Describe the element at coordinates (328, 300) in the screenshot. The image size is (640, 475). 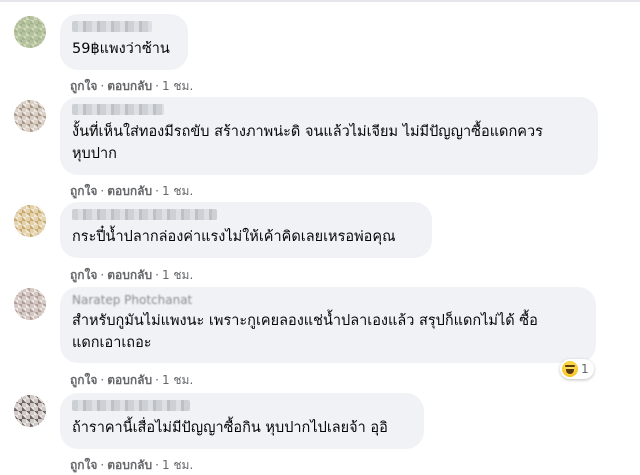
I see `author-name: Naratep Photchanat` at that location.